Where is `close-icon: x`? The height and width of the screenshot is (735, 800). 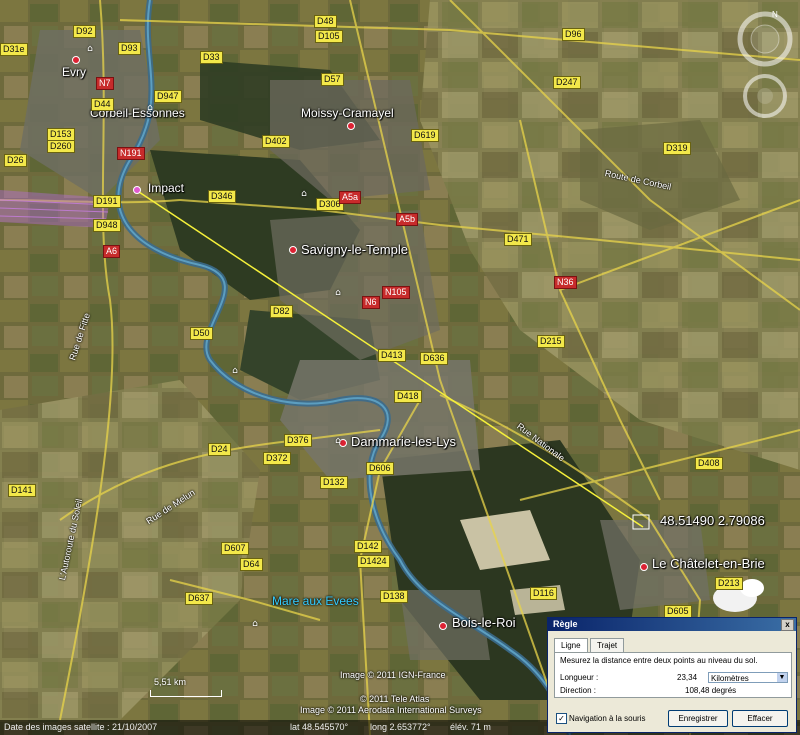 close-icon: x is located at coordinates (787, 625).